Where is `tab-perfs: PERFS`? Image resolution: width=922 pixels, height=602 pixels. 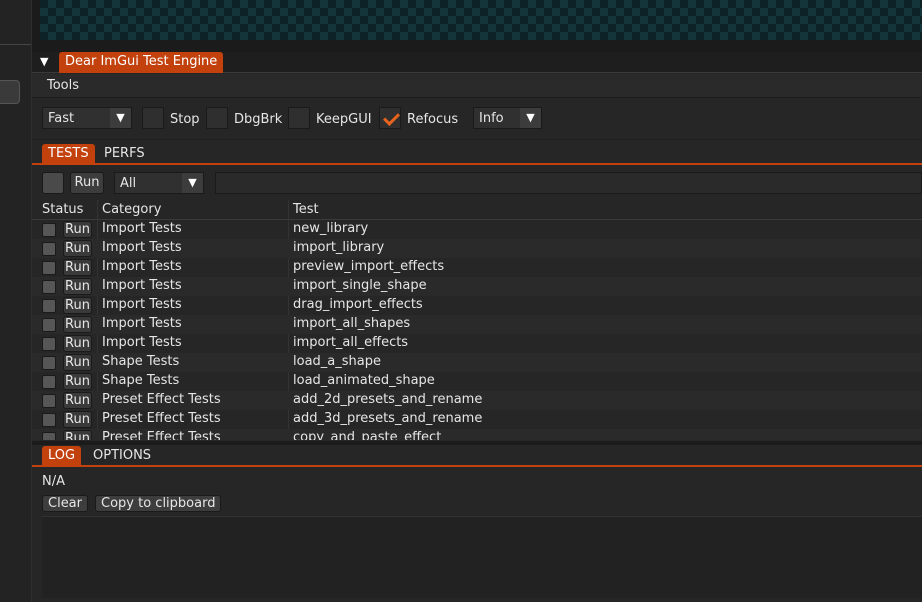 tab-perfs: PERFS is located at coordinates (124, 154).